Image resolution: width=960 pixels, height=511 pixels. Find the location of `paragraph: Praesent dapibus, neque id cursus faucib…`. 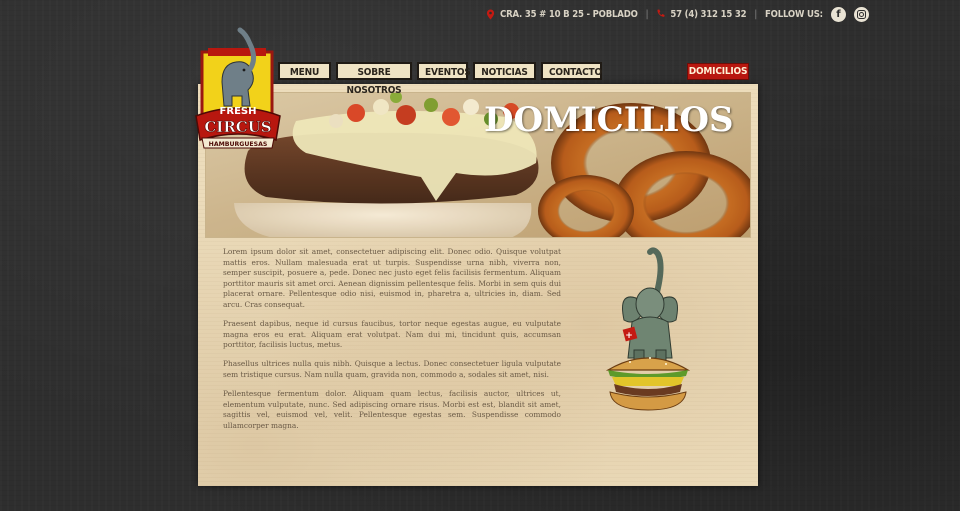

paragraph: Praesent dapibus, neque id cursus faucib… is located at coordinates (392, 334).